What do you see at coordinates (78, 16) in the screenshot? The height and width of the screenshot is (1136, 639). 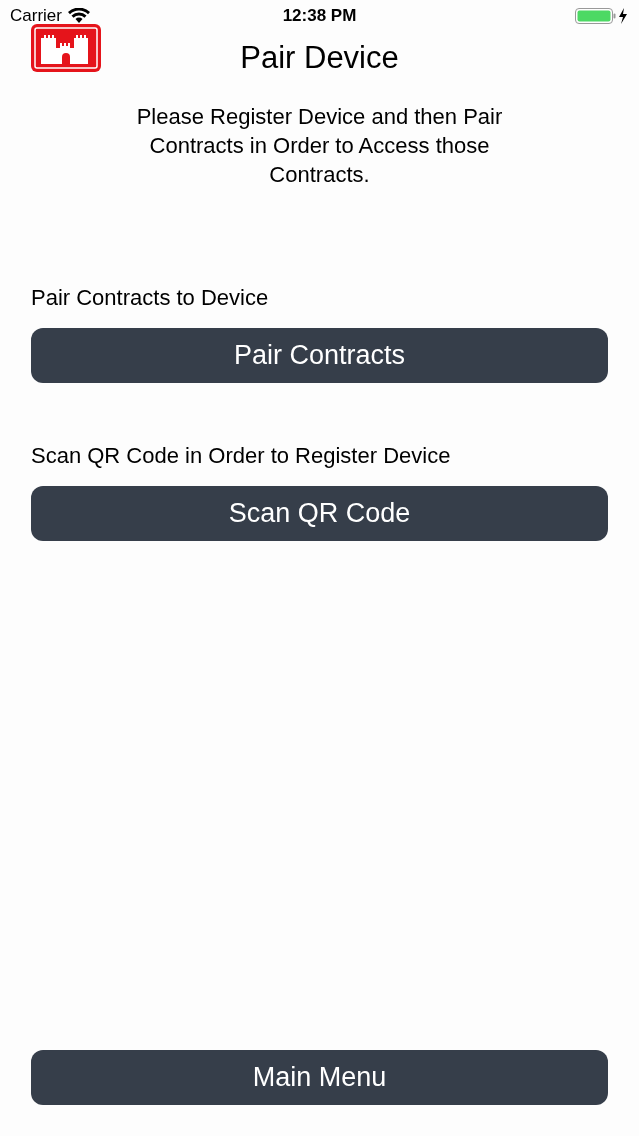 I see `wifi-icon` at bounding box center [78, 16].